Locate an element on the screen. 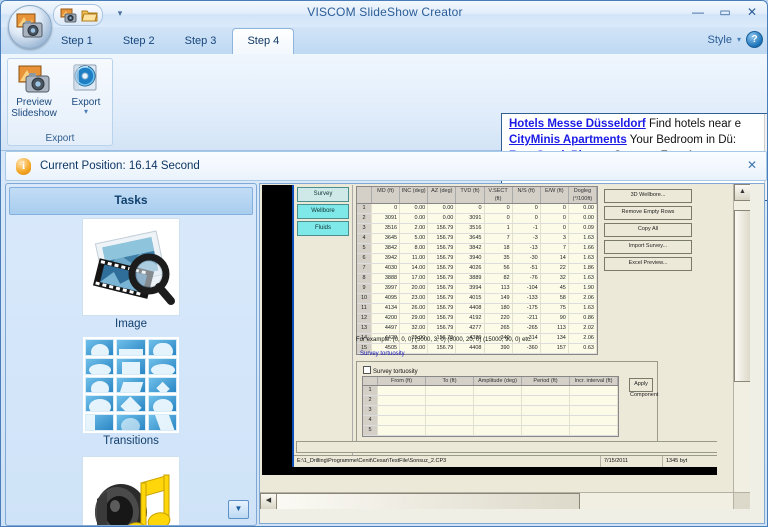  table-row: 5 3842 8.00 156.79 3842 18 -13 7 1.66 is located at coordinates (477, 249).